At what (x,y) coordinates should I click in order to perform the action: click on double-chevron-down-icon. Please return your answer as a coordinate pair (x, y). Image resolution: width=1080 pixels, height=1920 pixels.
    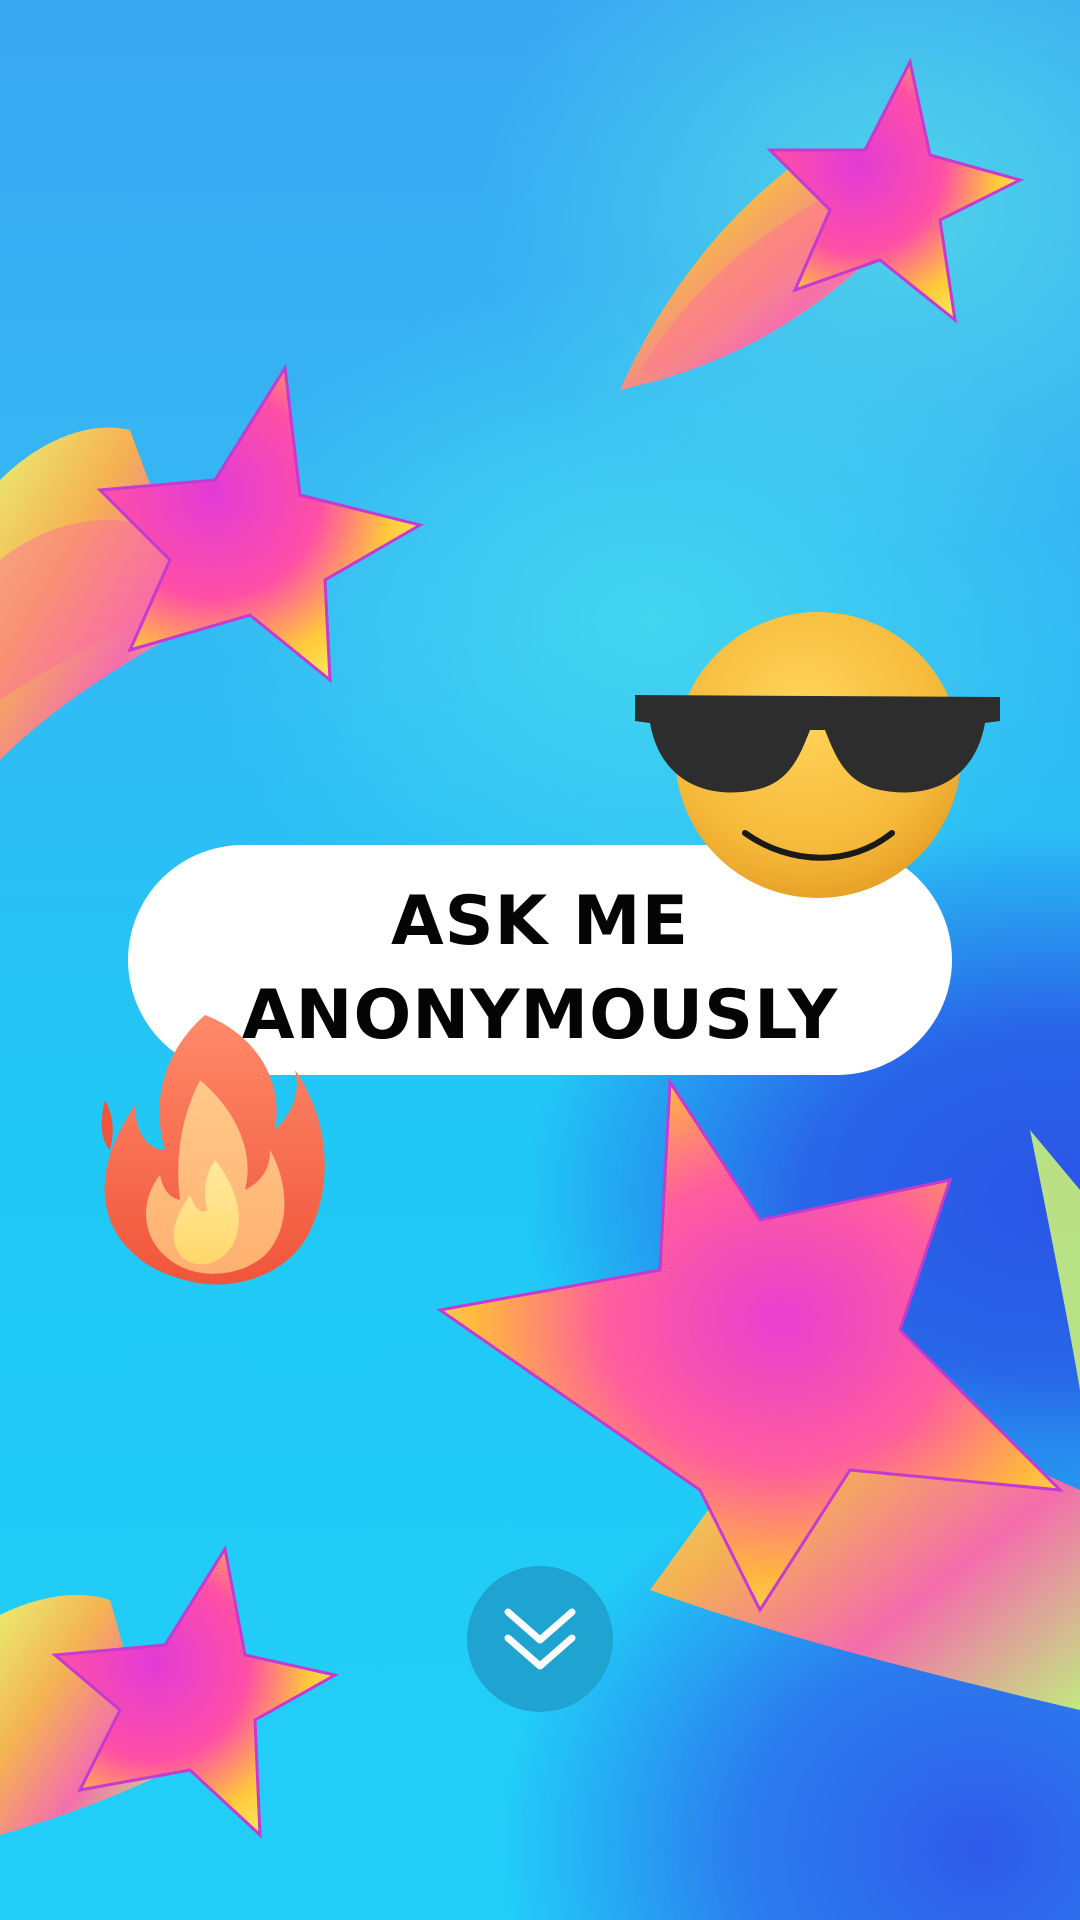
    Looking at the image, I should click on (540, 1639).